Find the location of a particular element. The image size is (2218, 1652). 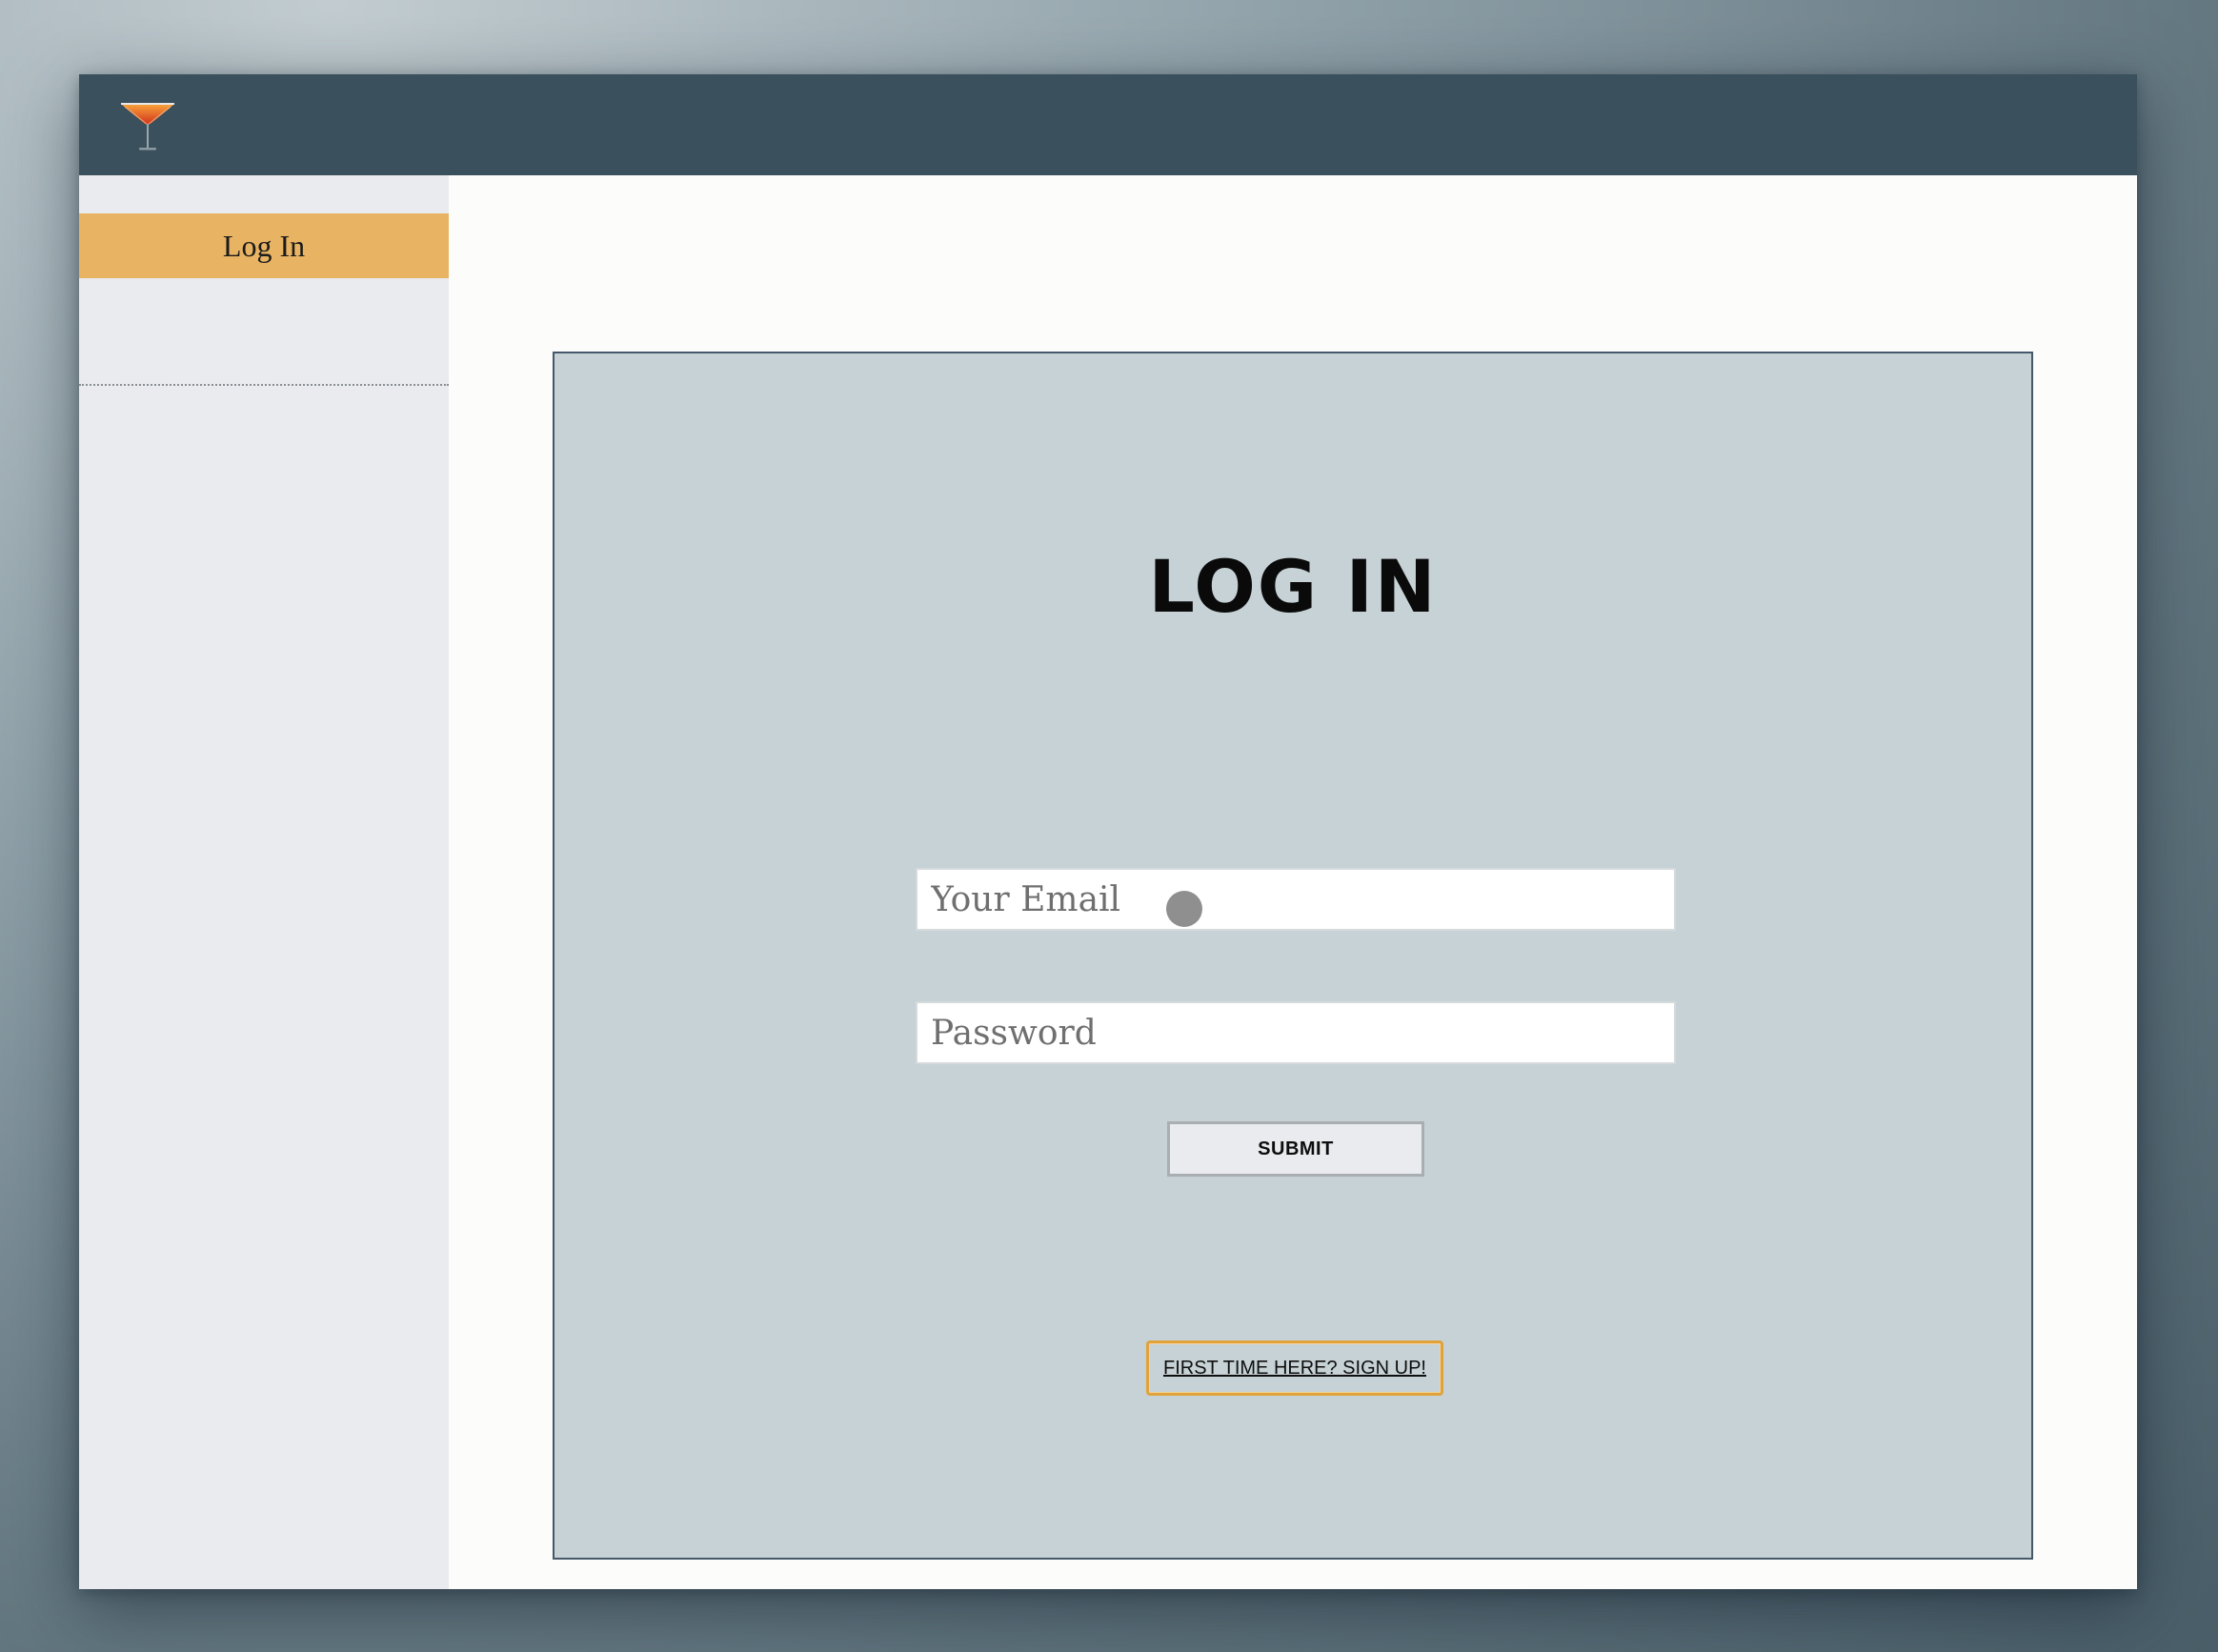

signup-link: FIRST TIME HERE? SIGN UP! is located at coordinates (1294, 1368).